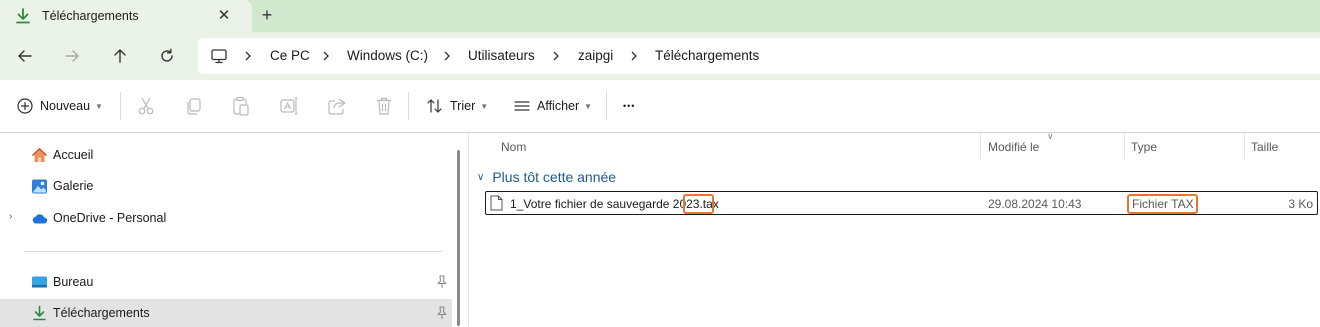 The image size is (1320, 327). Describe the element at coordinates (65, 106) in the screenshot. I see `new-button-label: Nouveau` at that location.